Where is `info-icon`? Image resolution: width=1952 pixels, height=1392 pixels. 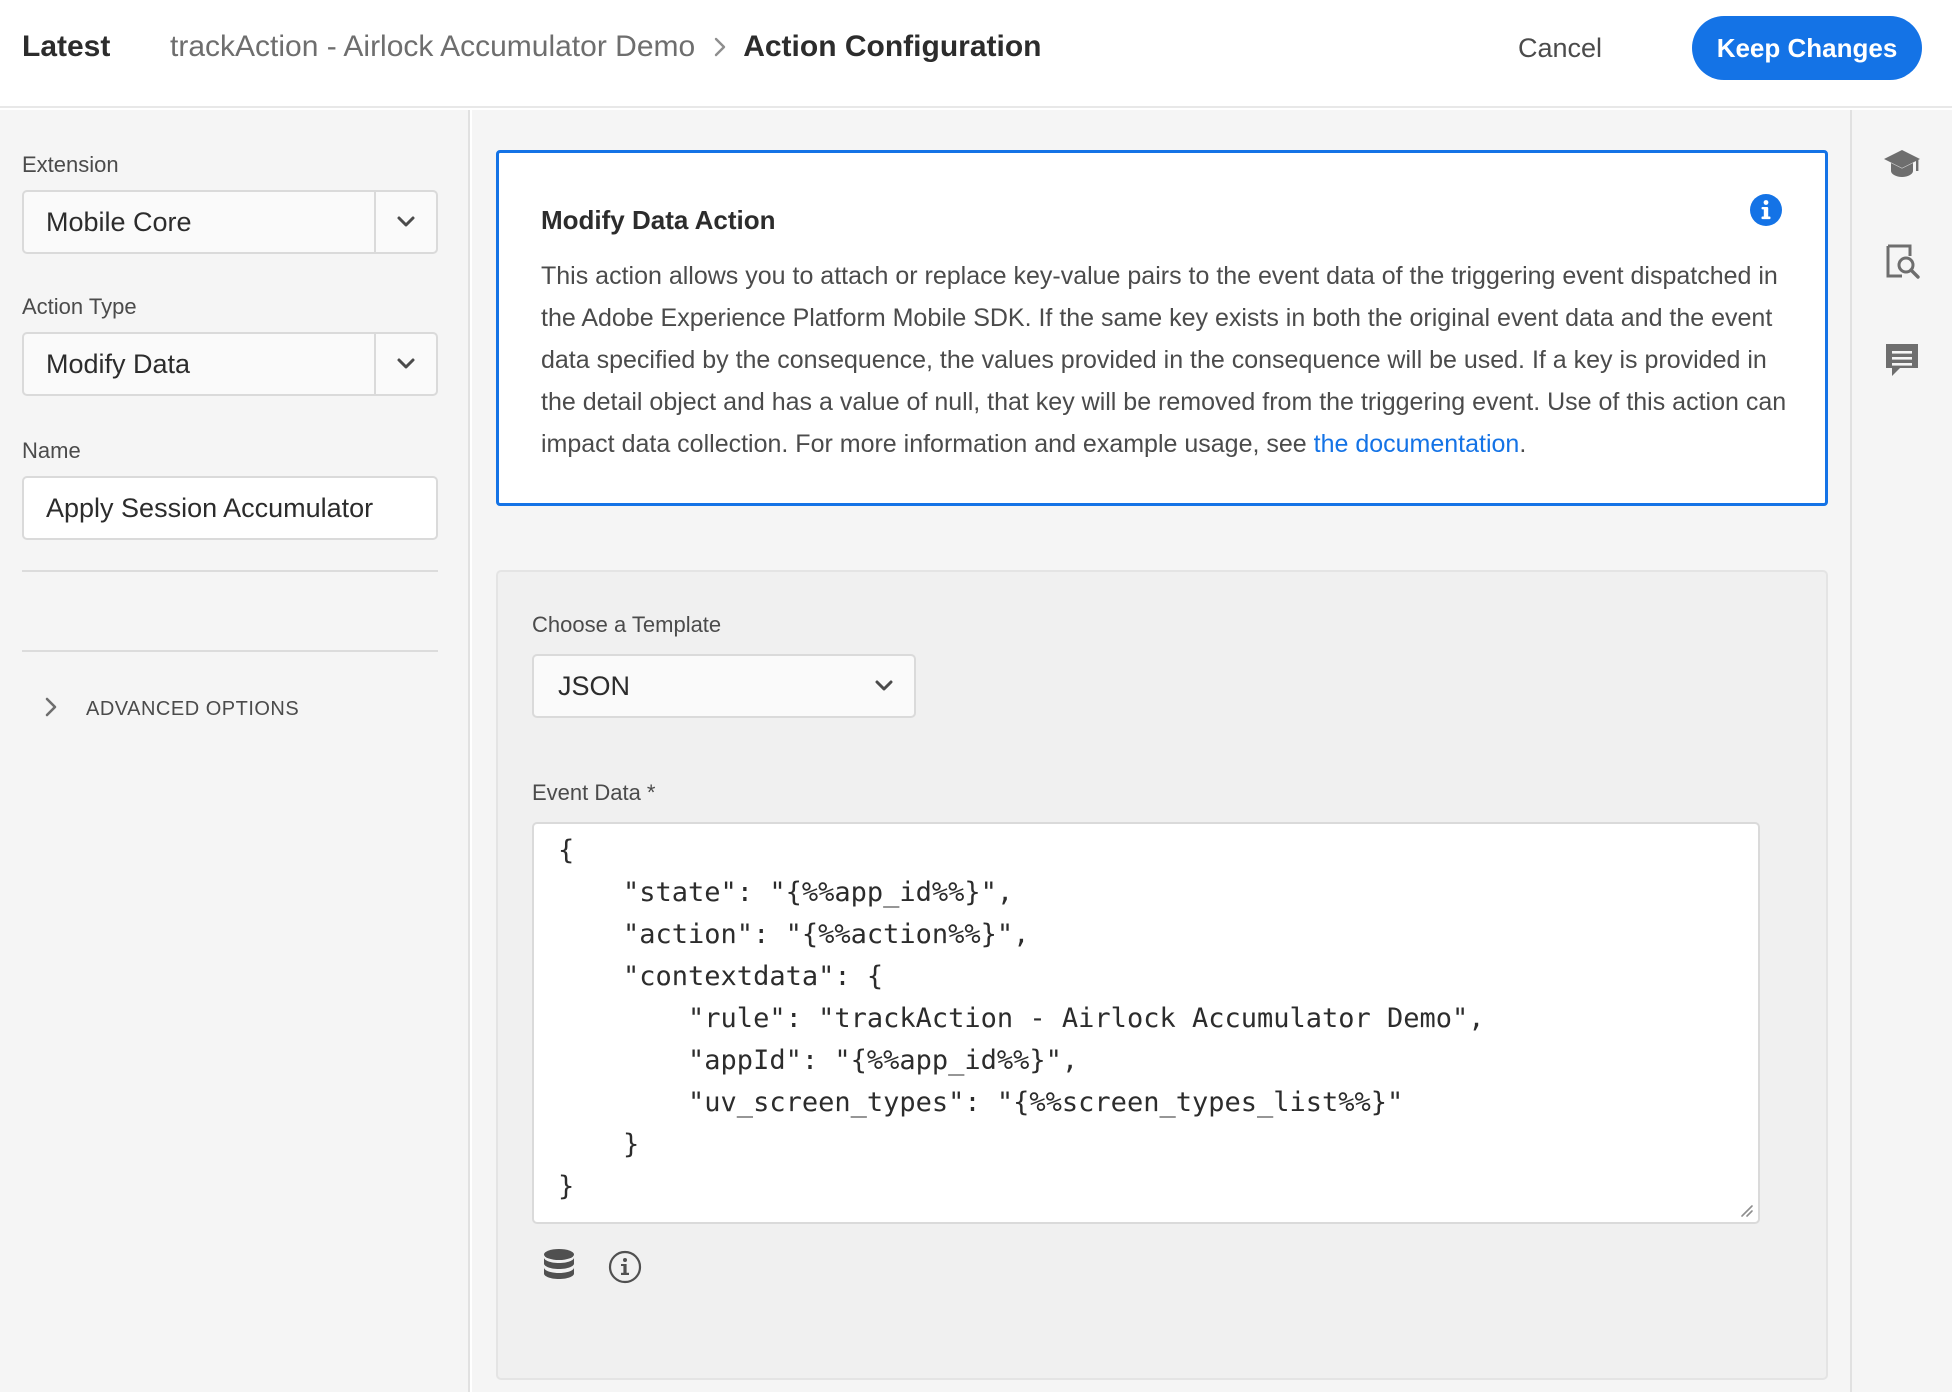
info-icon is located at coordinates (1766, 210).